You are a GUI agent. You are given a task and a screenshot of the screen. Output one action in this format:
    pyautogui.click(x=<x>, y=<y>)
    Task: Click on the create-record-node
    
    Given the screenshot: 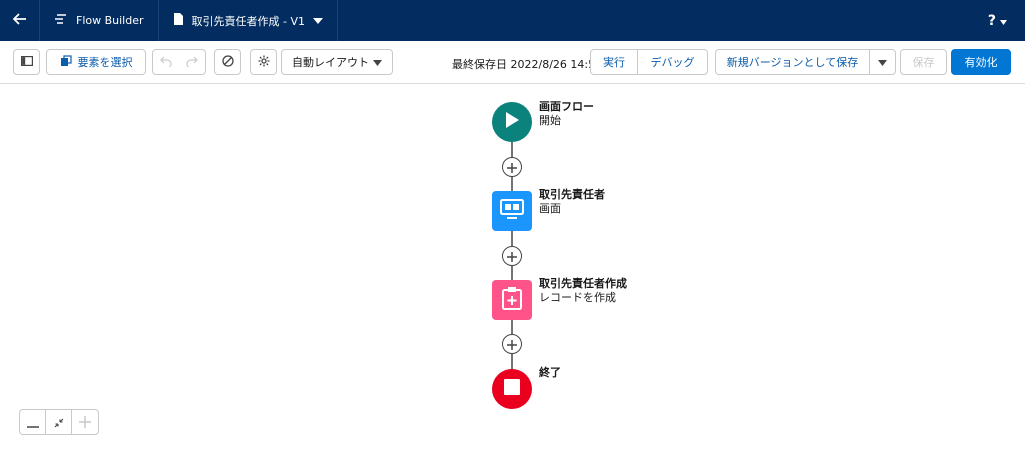 What is the action you would take?
    pyautogui.click(x=512, y=300)
    